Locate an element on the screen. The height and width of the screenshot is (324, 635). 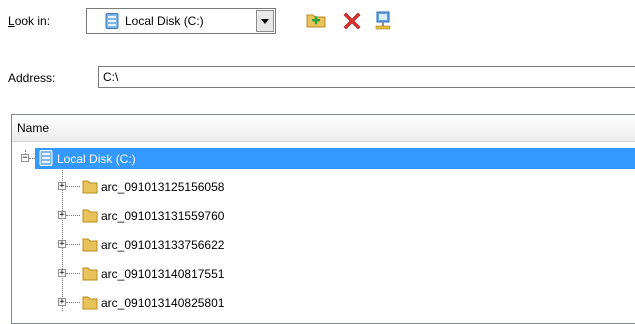
tree-item-label: arc_091013125156058 is located at coordinates (163, 187).